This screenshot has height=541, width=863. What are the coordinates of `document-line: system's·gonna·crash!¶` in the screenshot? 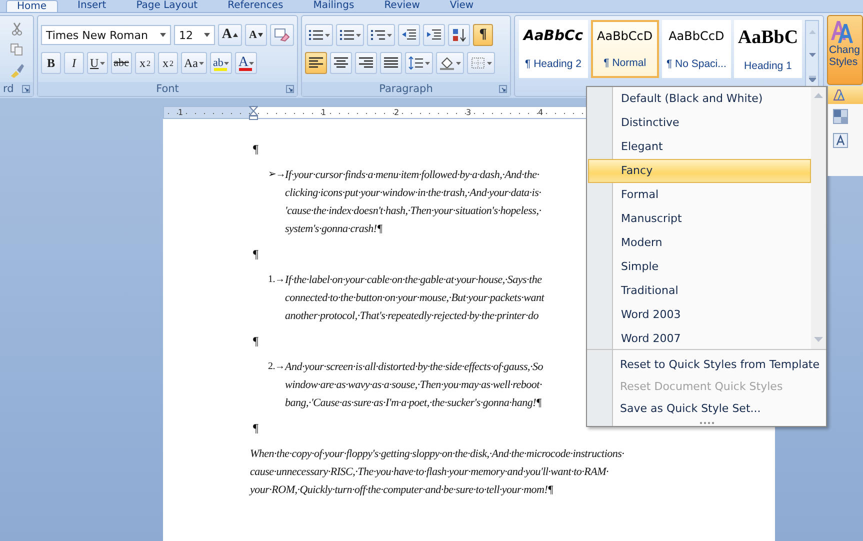 It's located at (333, 229).